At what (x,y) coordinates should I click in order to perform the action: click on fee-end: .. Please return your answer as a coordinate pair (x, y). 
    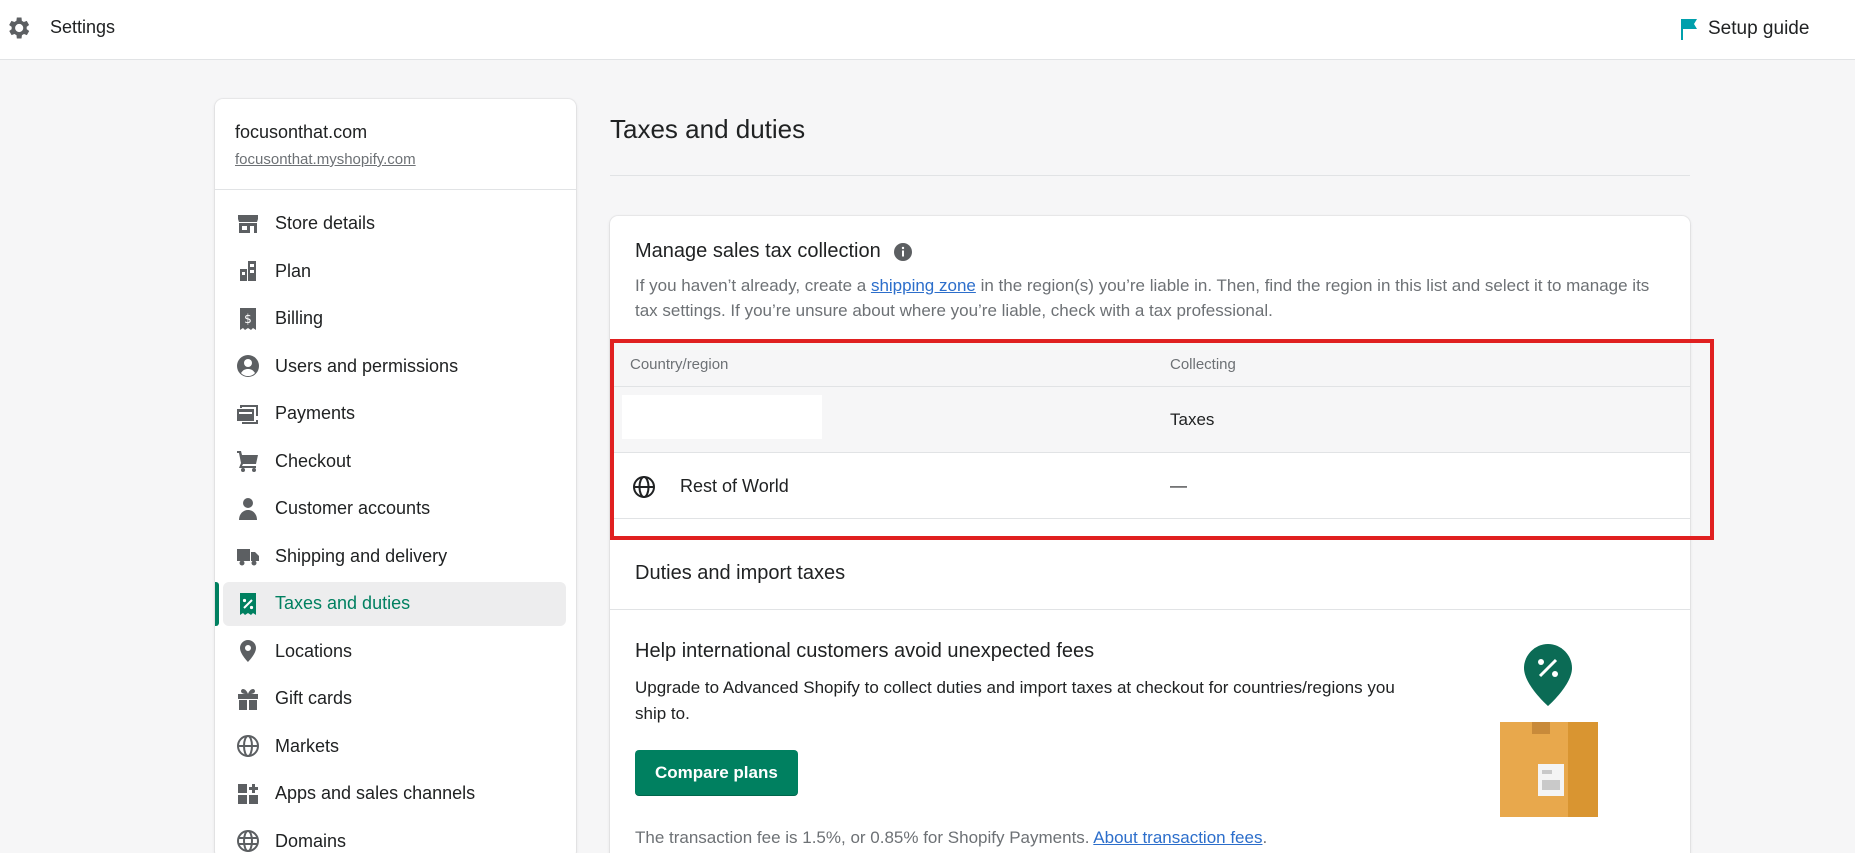
    Looking at the image, I should click on (1265, 837).